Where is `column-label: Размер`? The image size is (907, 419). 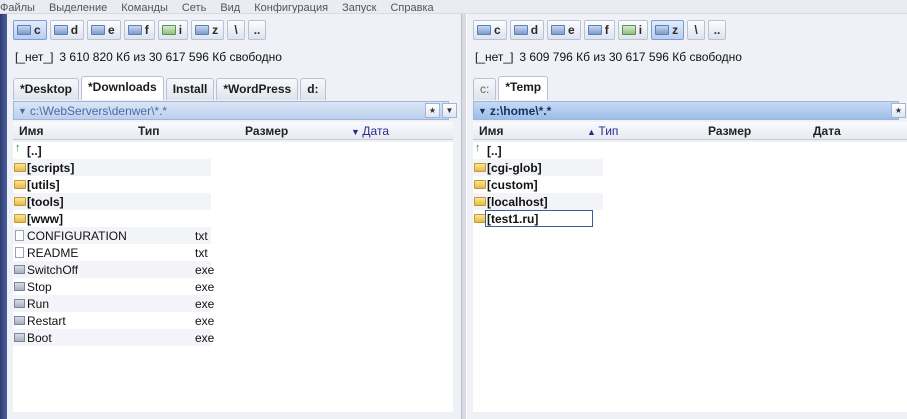 column-label: Размер is located at coordinates (267, 131).